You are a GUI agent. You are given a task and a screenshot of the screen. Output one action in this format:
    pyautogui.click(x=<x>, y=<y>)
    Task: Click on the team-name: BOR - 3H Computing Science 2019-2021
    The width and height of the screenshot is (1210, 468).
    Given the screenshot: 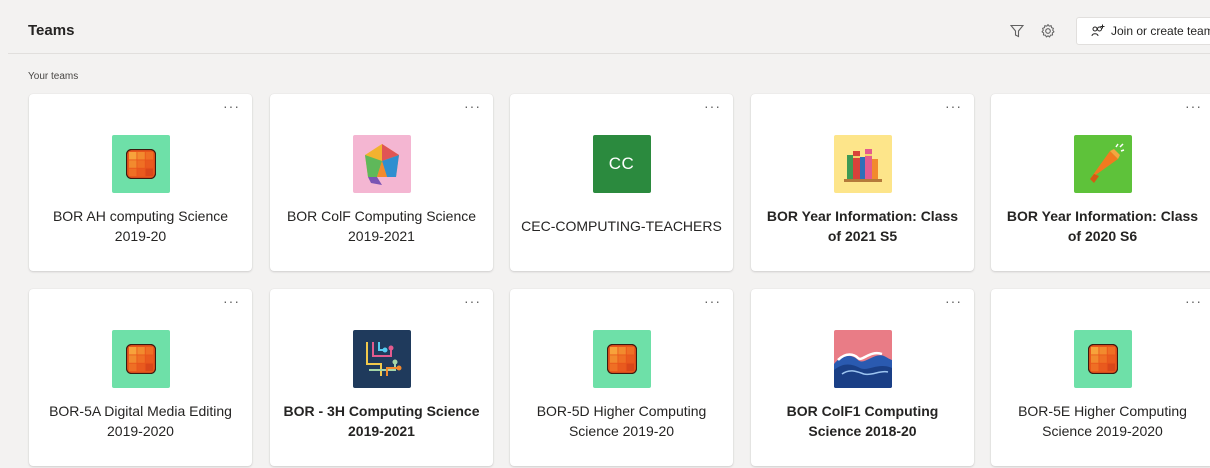 What is the action you would take?
    pyautogui.click(x=381, y=421)
    